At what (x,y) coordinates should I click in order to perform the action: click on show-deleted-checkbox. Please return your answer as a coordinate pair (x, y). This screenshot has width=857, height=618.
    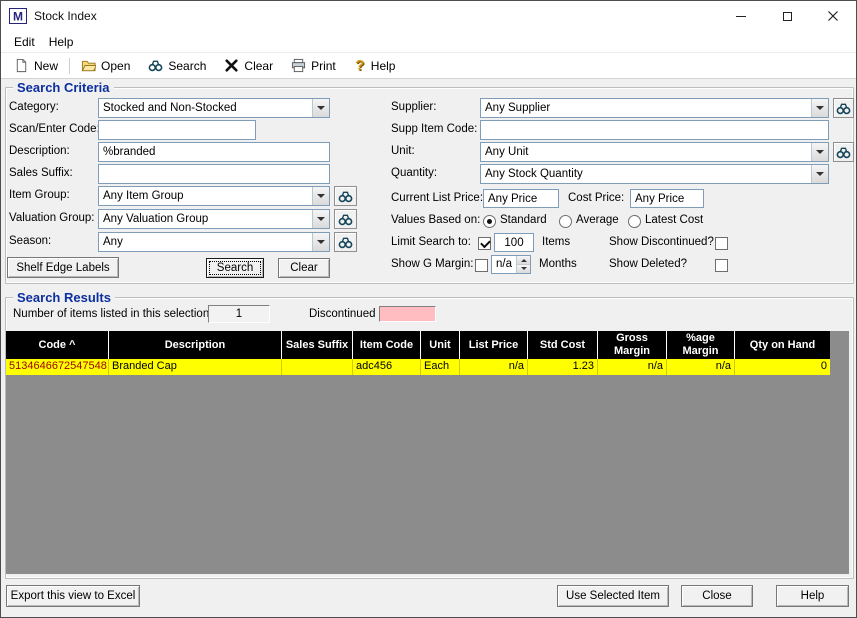
    Looking at the image, I should click on (721, 265).